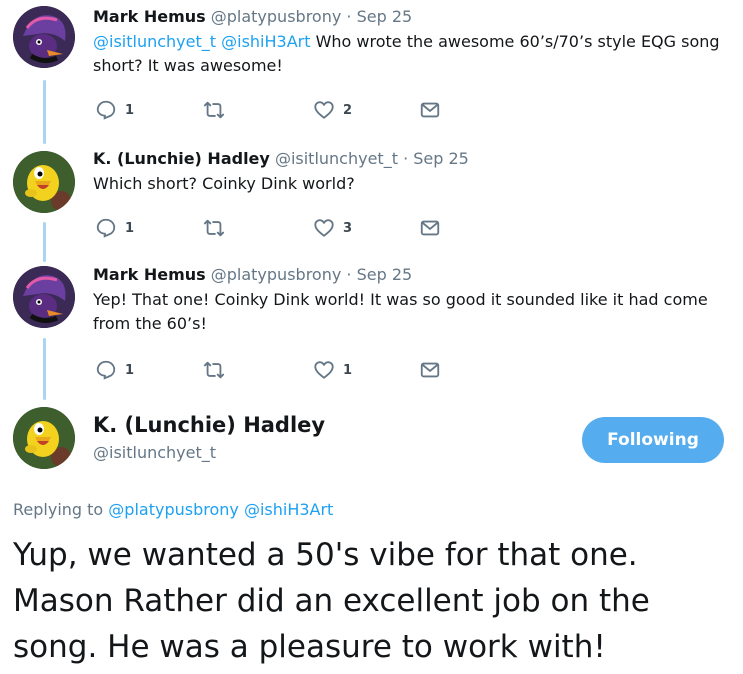 This screenshot has height=674, width=743. I want to click on focus-author-name: K. (Lunchie) Hadley, so click(209, 425).